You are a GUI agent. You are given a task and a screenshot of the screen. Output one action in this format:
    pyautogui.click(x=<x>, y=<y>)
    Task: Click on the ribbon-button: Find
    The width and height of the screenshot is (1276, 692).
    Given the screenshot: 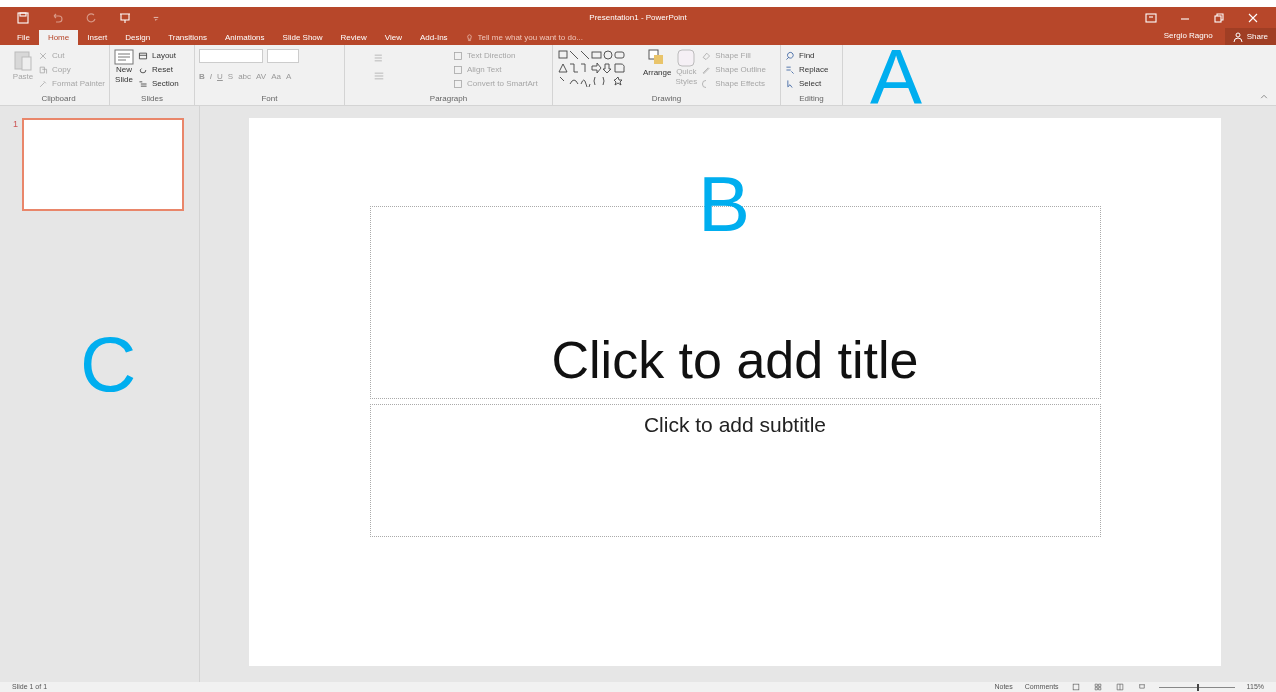 What is the action you would take?
    pyautogui.click(x=807, y=56)
    